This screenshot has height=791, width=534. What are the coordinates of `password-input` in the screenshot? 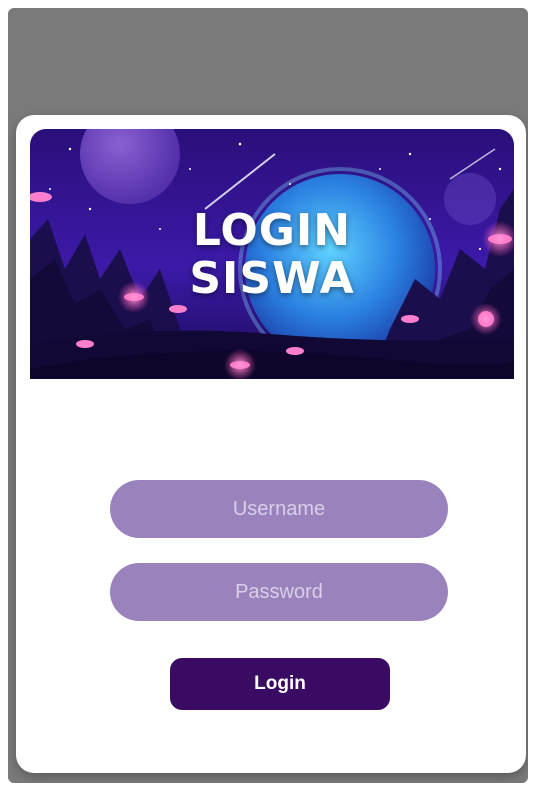 It's located at (279, 592).